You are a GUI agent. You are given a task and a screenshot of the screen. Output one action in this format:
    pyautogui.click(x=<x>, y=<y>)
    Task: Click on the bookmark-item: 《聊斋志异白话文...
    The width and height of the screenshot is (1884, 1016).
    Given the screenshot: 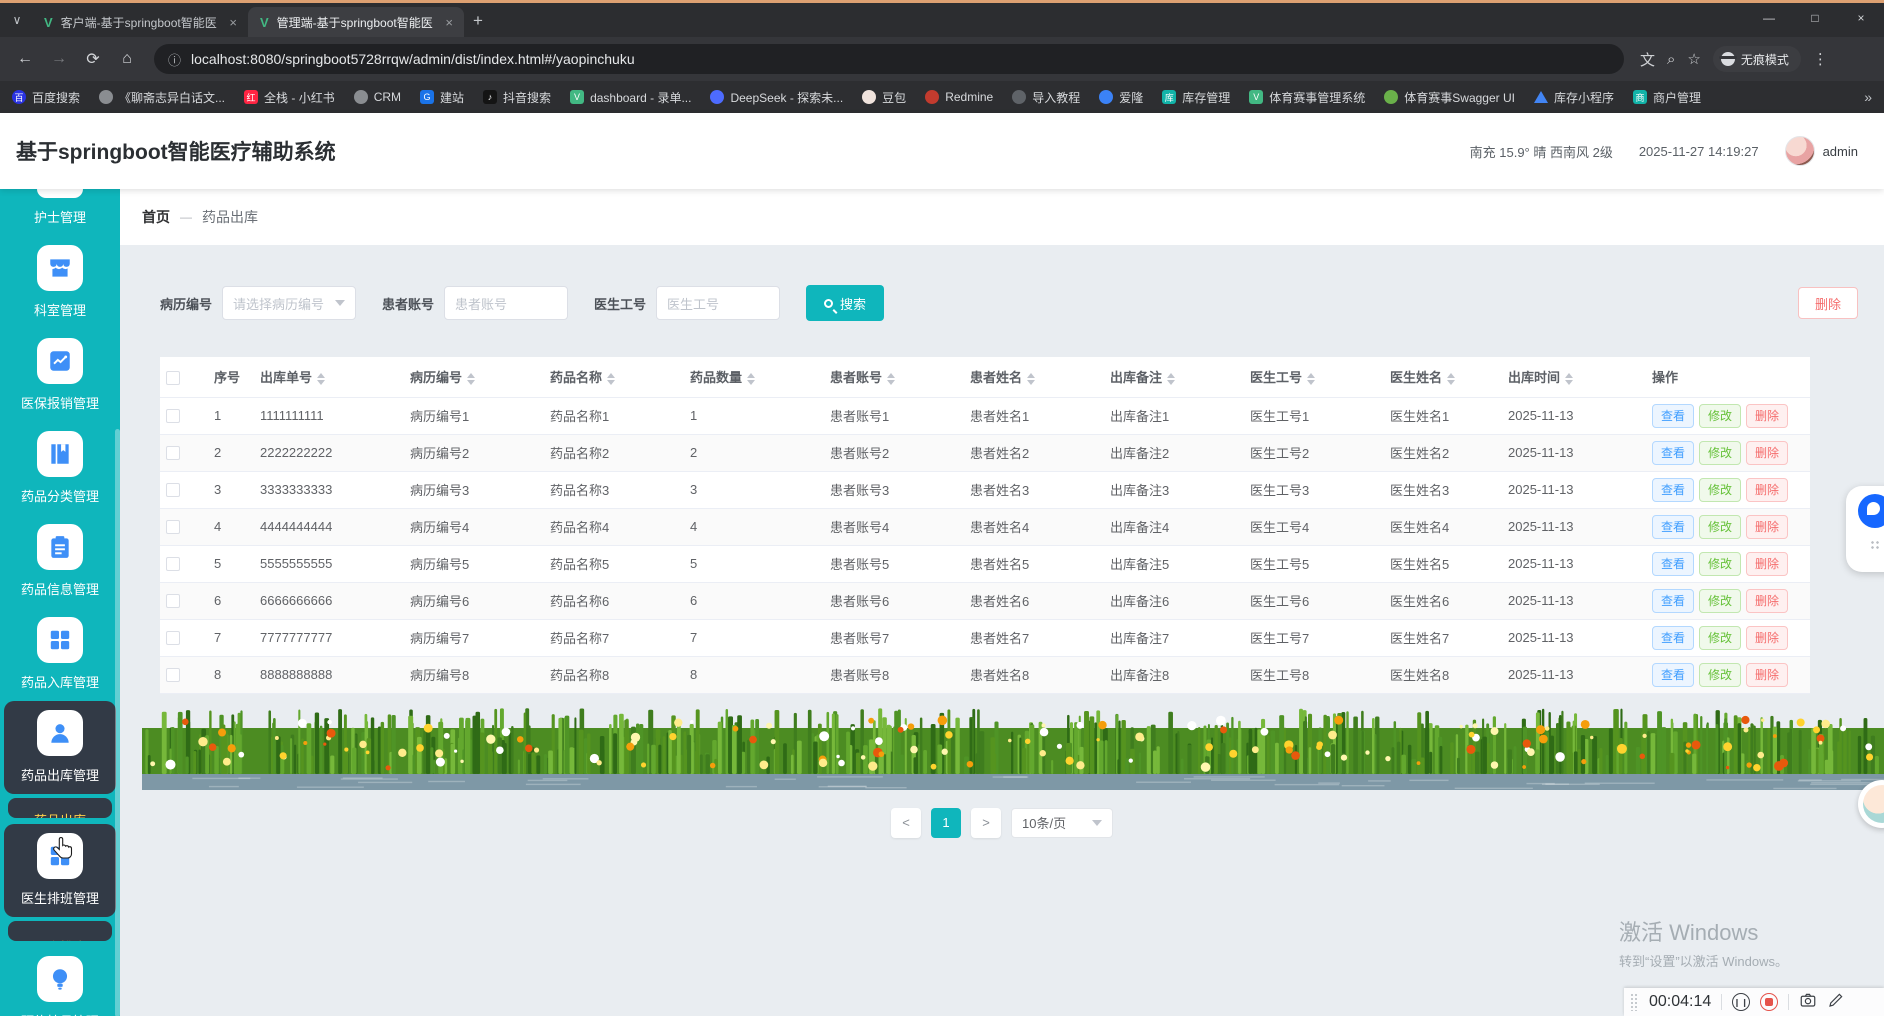 What is the action you would take?
    pyautogui.click(x=162, y=97)
    